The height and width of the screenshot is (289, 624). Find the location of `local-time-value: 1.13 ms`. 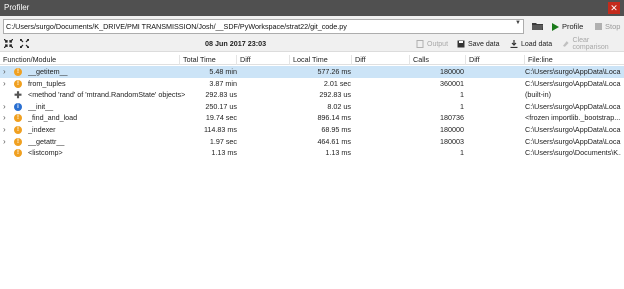

local-time-value: 1.13 ms is located at coordinates (338, 153).